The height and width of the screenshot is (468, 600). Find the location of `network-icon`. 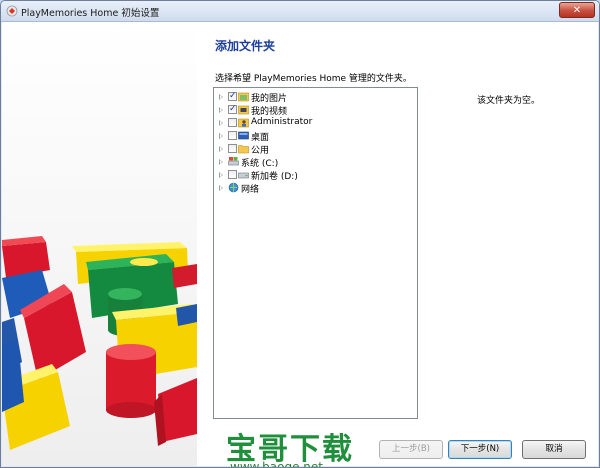

network-icon is located at coordinates (233, 187).